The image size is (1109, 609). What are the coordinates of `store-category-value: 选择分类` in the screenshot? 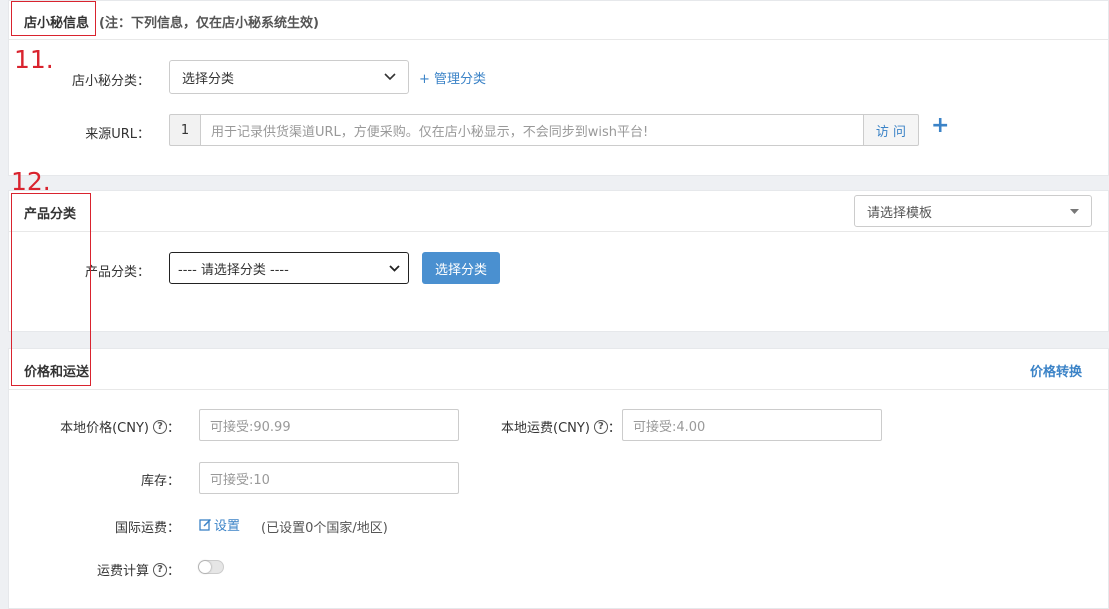 It's located at (208, 79).